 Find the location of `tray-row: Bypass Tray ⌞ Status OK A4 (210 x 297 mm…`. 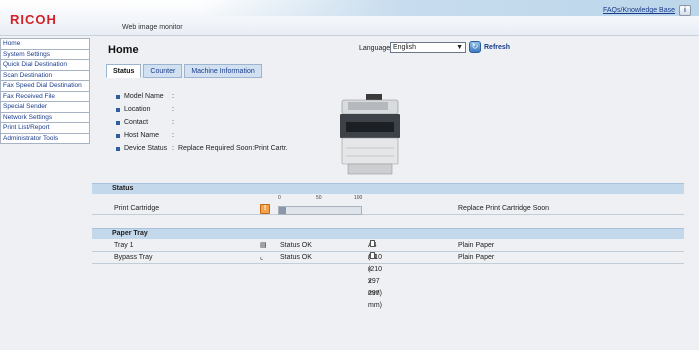

tray-row: Bypass Tray ⌞ Status OK A4 (210 x 297 mm… is located at coordinates (388, 280).